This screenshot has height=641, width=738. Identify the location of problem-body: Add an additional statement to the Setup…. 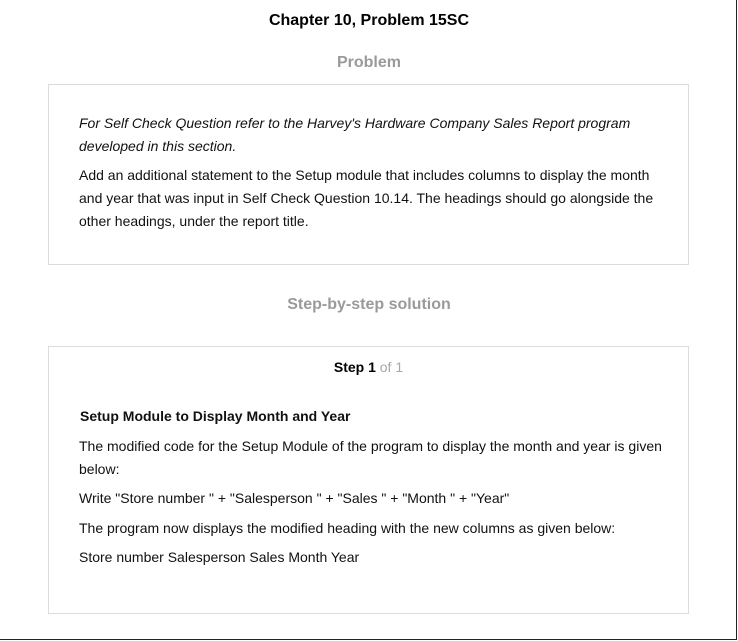
(366, 198).